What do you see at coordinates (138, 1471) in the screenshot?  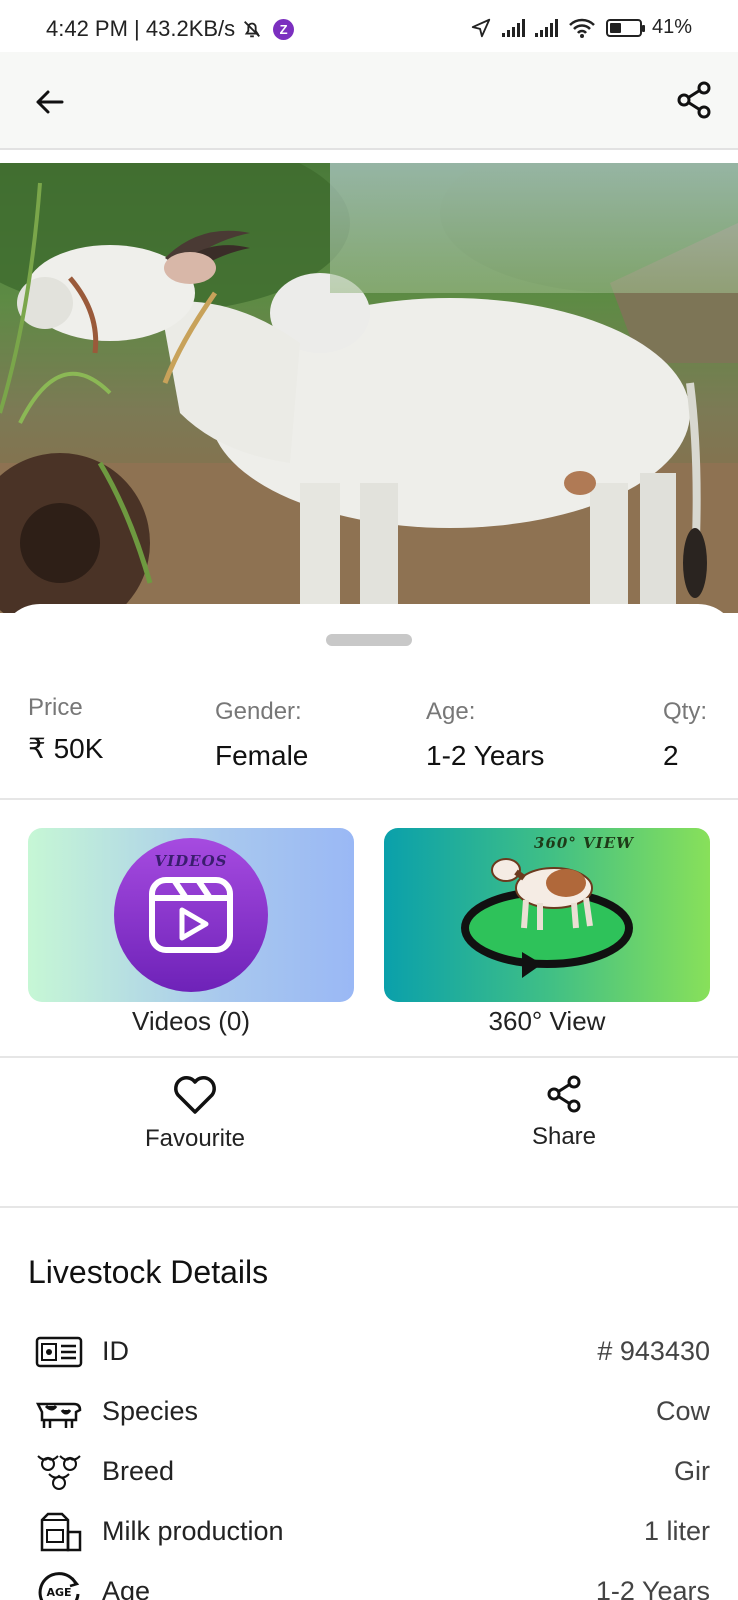 I see `detail-key-breed: Breed` at bounding box center [138, 1471].